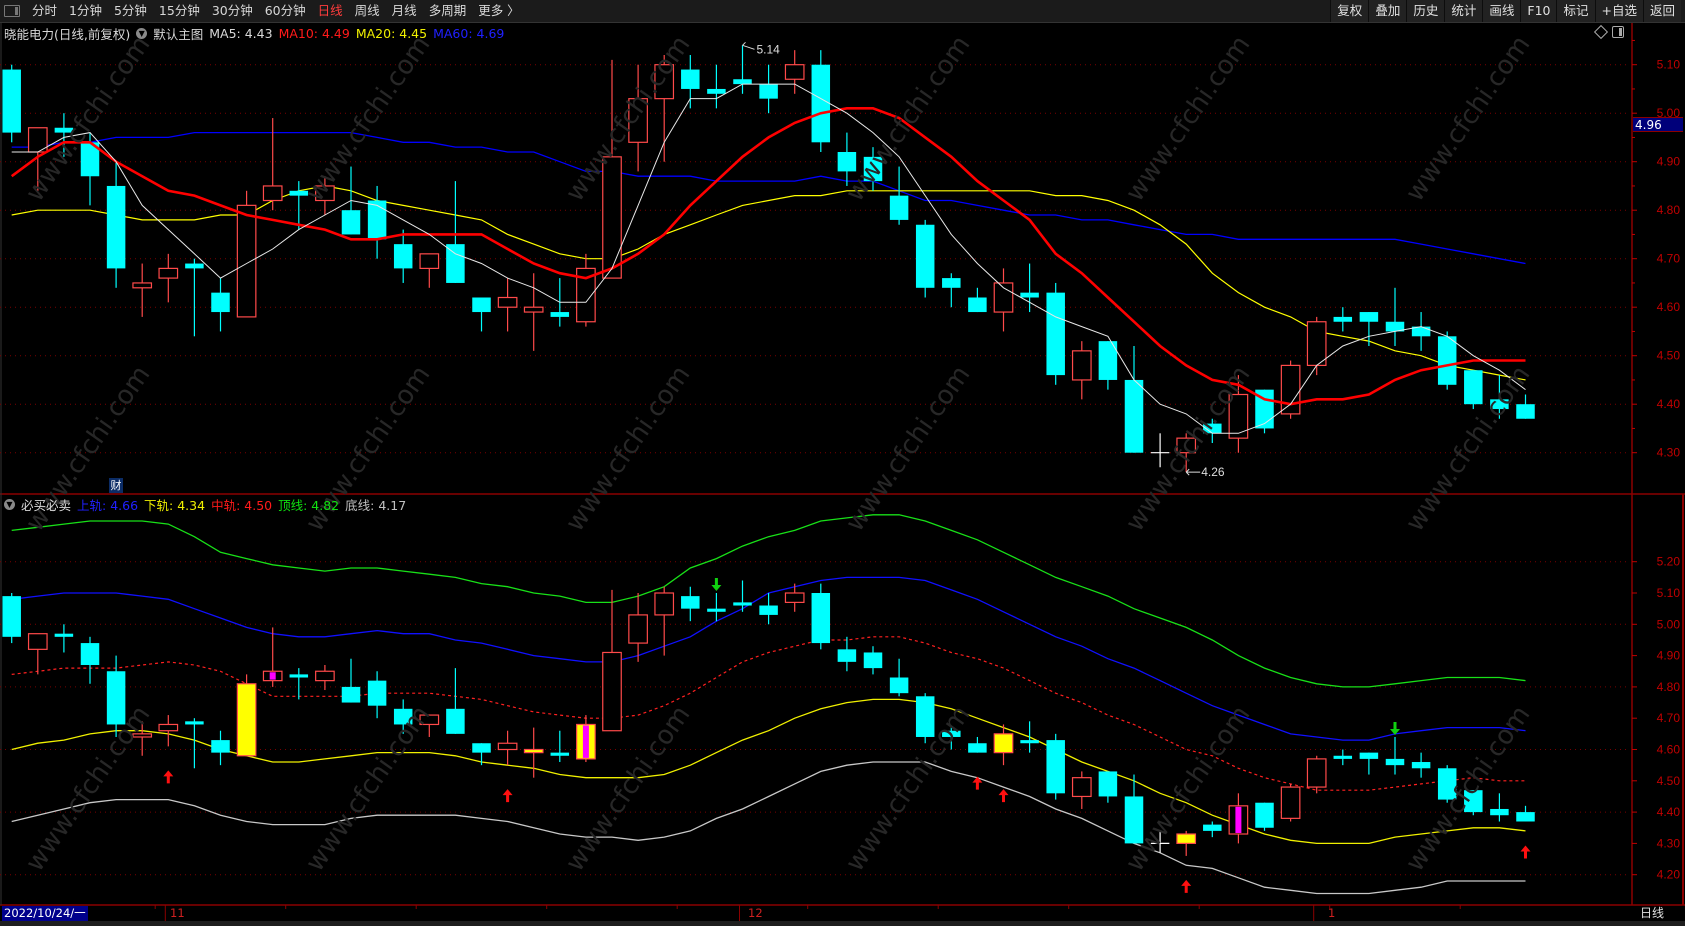 This screenshot has height=926, width=1685. I want to click on sell-arrow-icon, so click(716, 584).